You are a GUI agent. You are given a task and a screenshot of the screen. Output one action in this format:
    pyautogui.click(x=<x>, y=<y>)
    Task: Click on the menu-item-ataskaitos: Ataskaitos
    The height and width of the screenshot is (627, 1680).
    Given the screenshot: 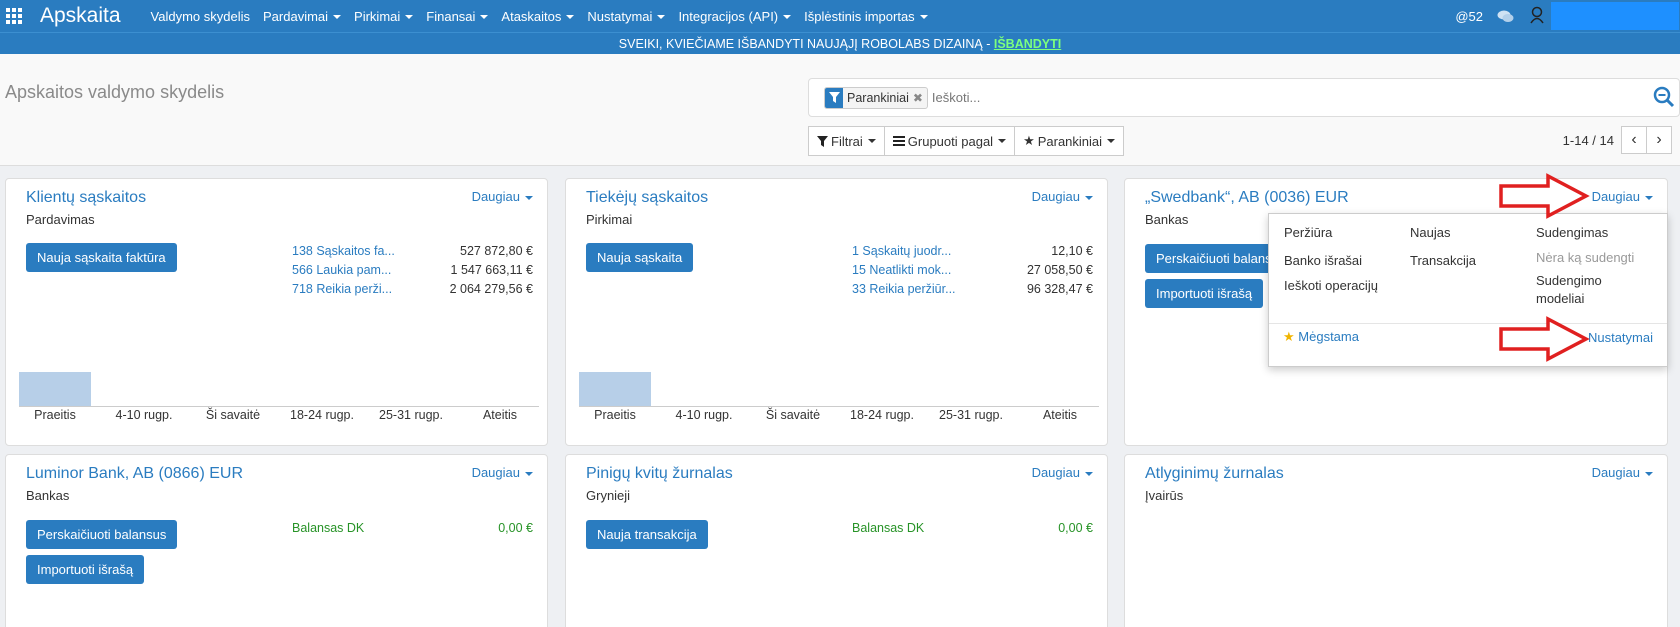 What is the action you would take?
    pyautogui.click(x=538, y=16)
    